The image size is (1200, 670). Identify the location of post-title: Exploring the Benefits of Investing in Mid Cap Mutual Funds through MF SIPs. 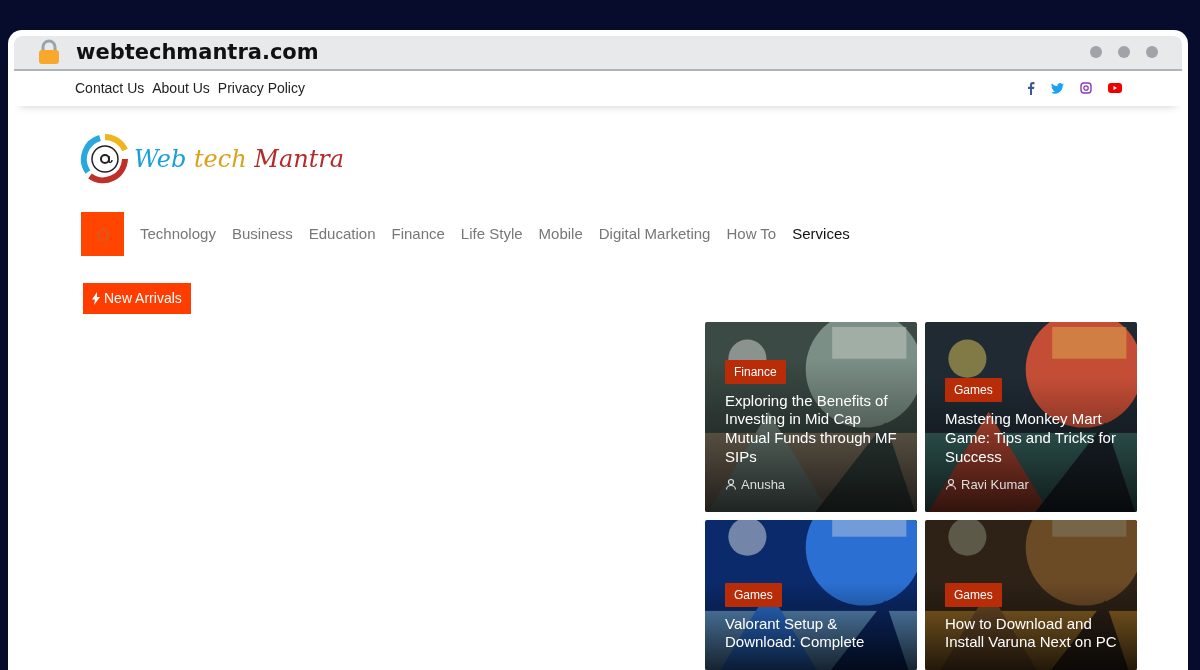
(811, 429).